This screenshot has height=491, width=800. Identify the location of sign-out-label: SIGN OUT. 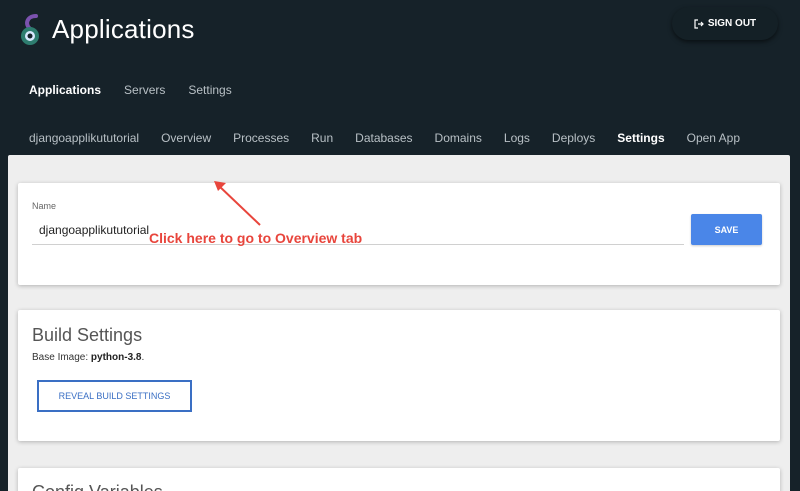
(732, 23).